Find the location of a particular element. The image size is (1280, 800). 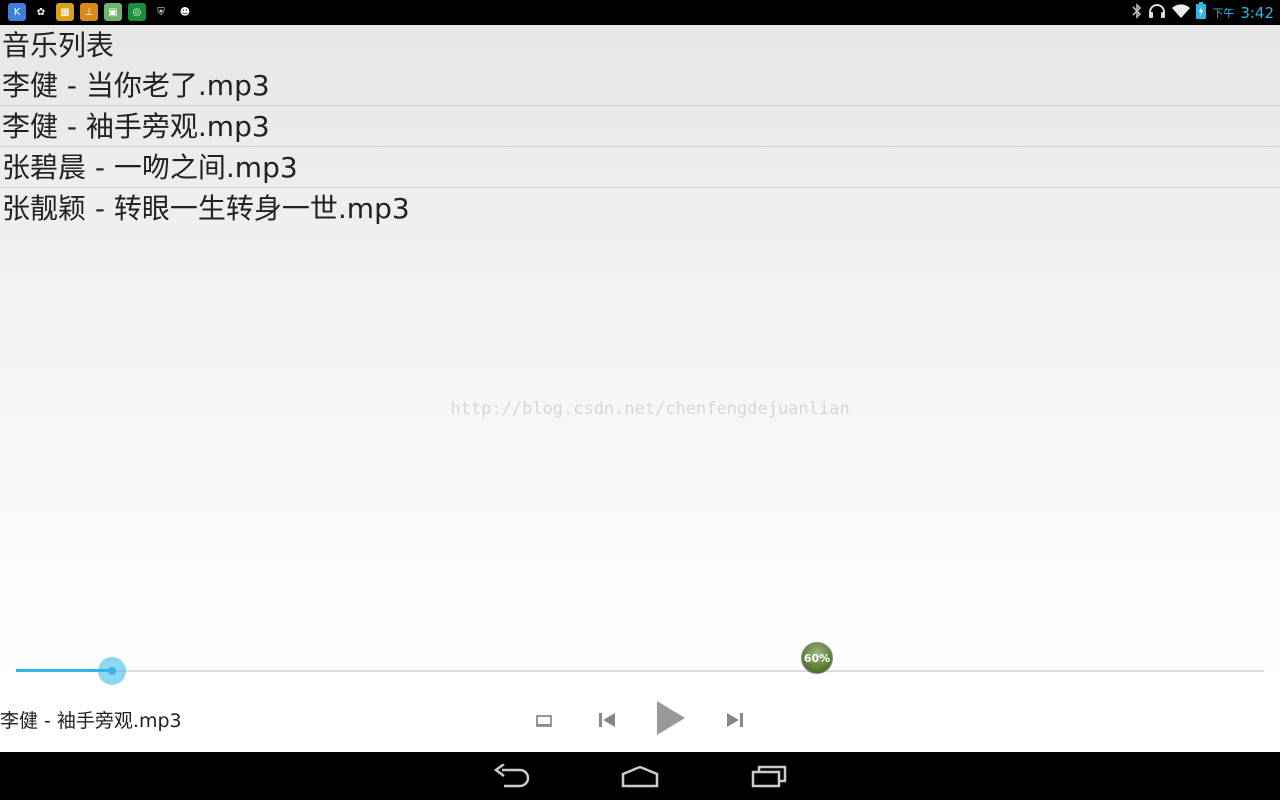

previous-icon is located at coordinates (607, 720).